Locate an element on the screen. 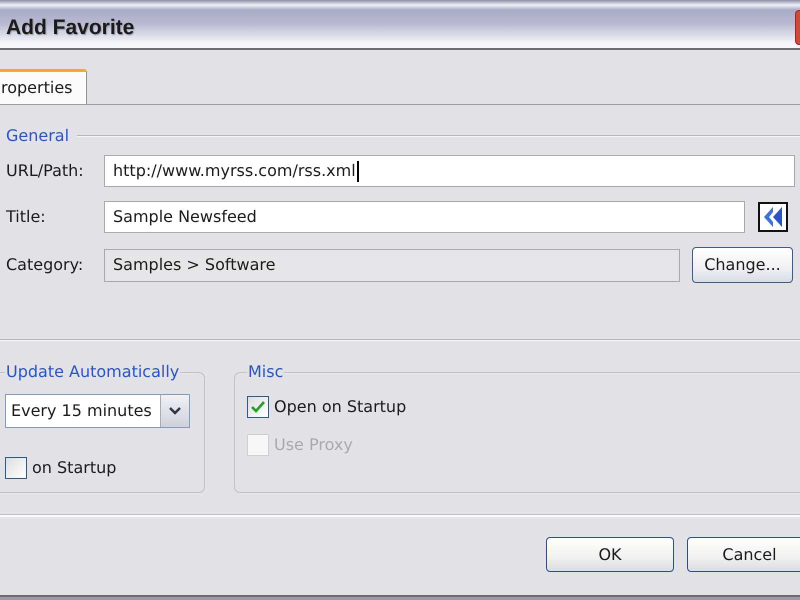  window-title: Add Favorite is located at coordinates (70, 28).